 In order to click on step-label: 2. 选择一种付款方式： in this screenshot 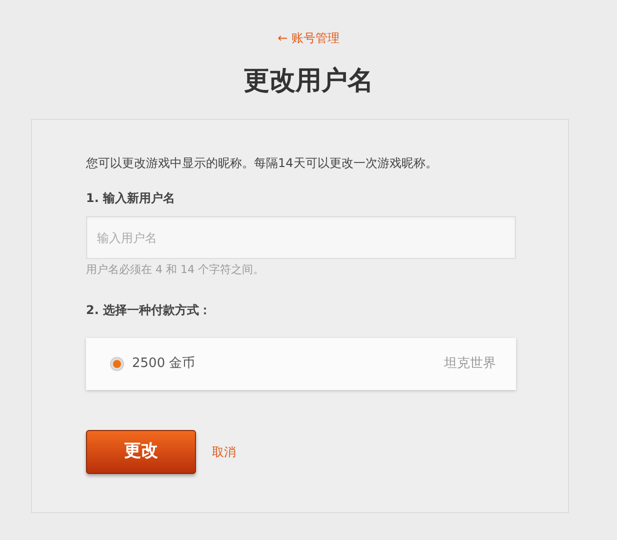, I will do `click(149, 310)`.